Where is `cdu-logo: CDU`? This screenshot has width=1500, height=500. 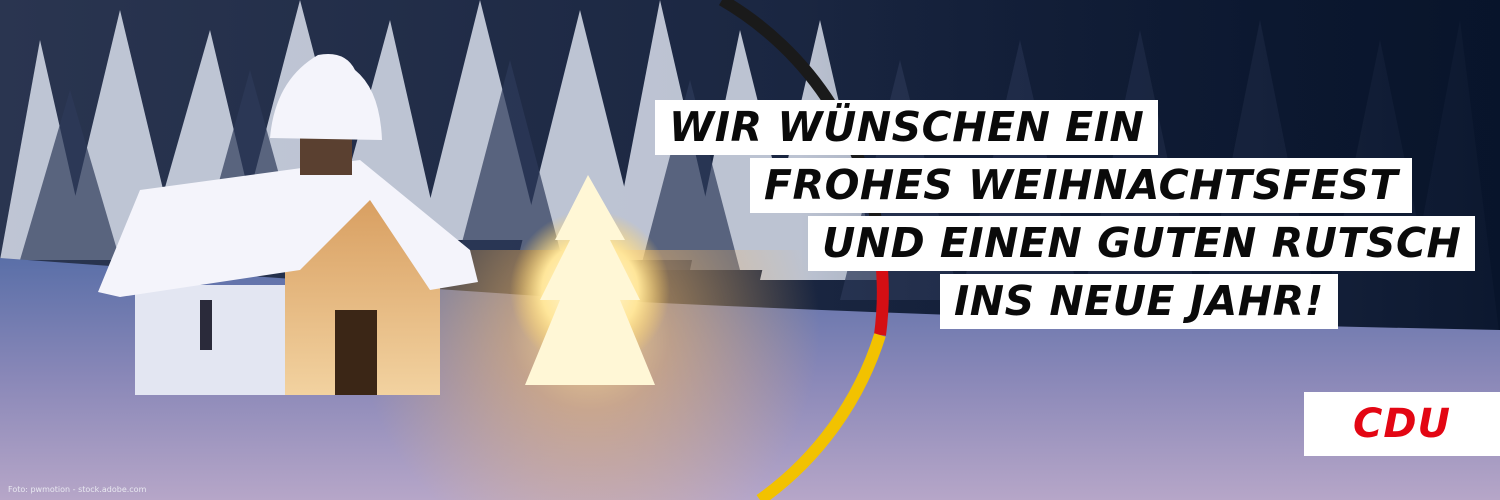 cdu-logo: CDU is located at coordinates (1402, 424).